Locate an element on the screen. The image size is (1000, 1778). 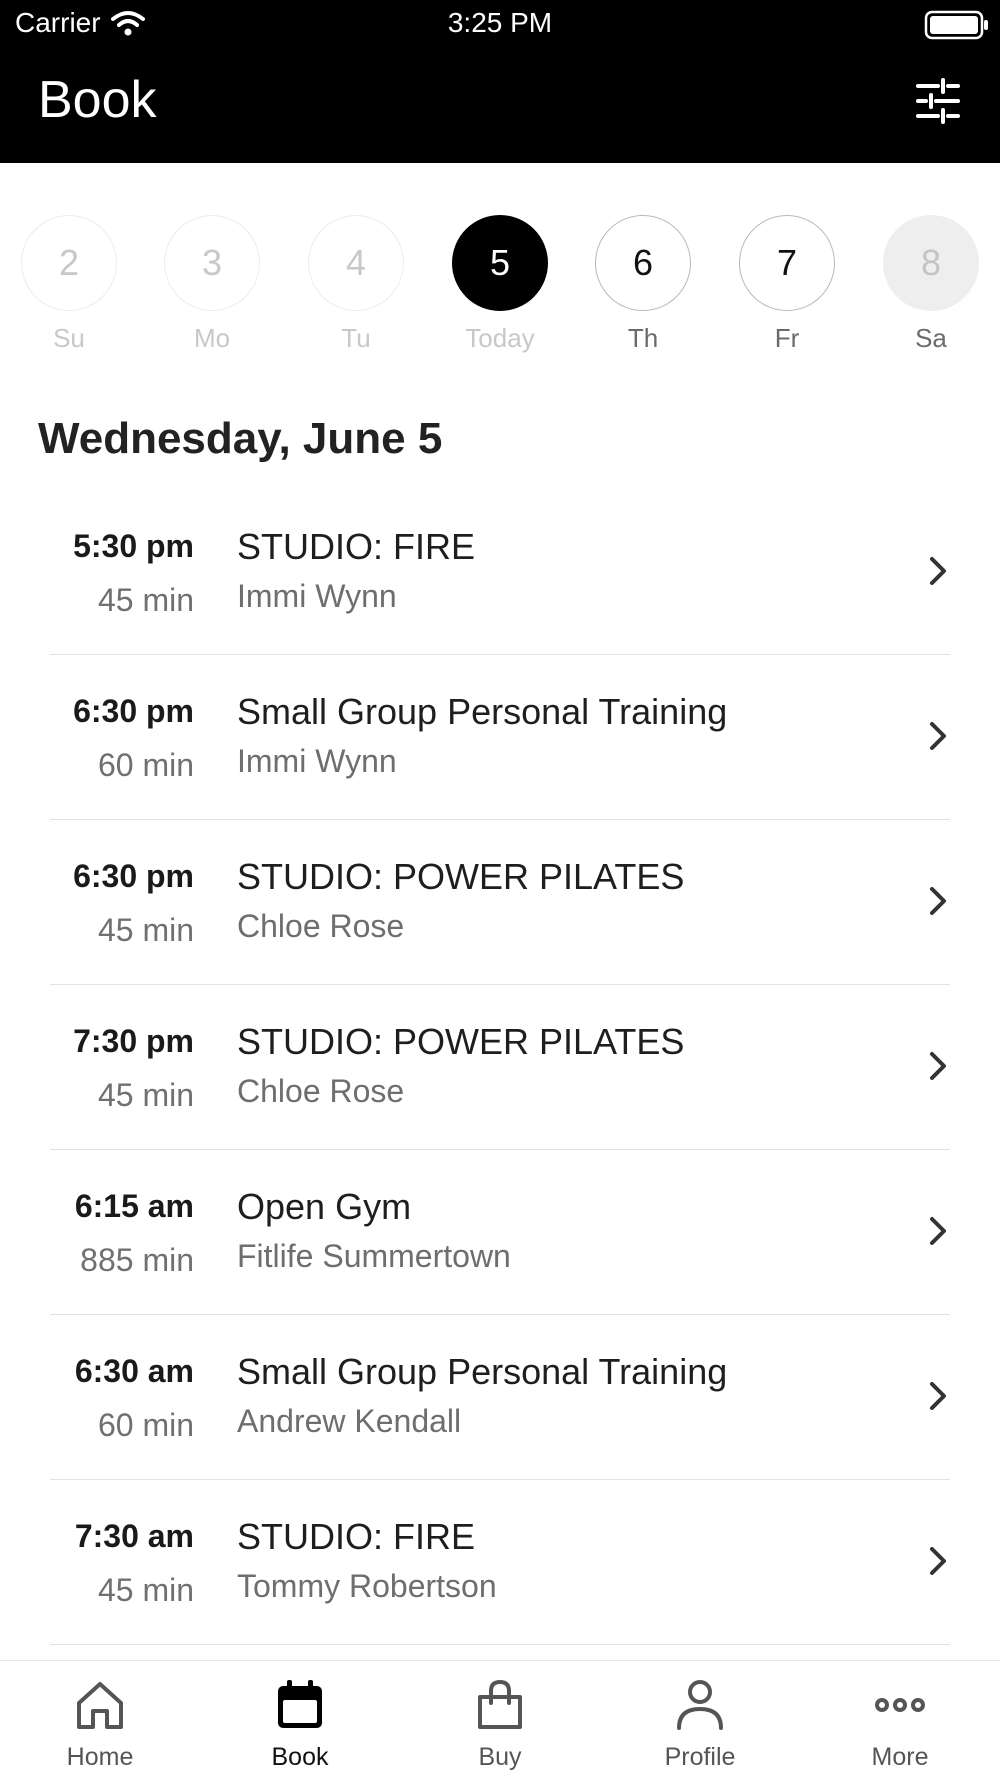
day-item-today: 5 Today is located at coordinates (500, 285).